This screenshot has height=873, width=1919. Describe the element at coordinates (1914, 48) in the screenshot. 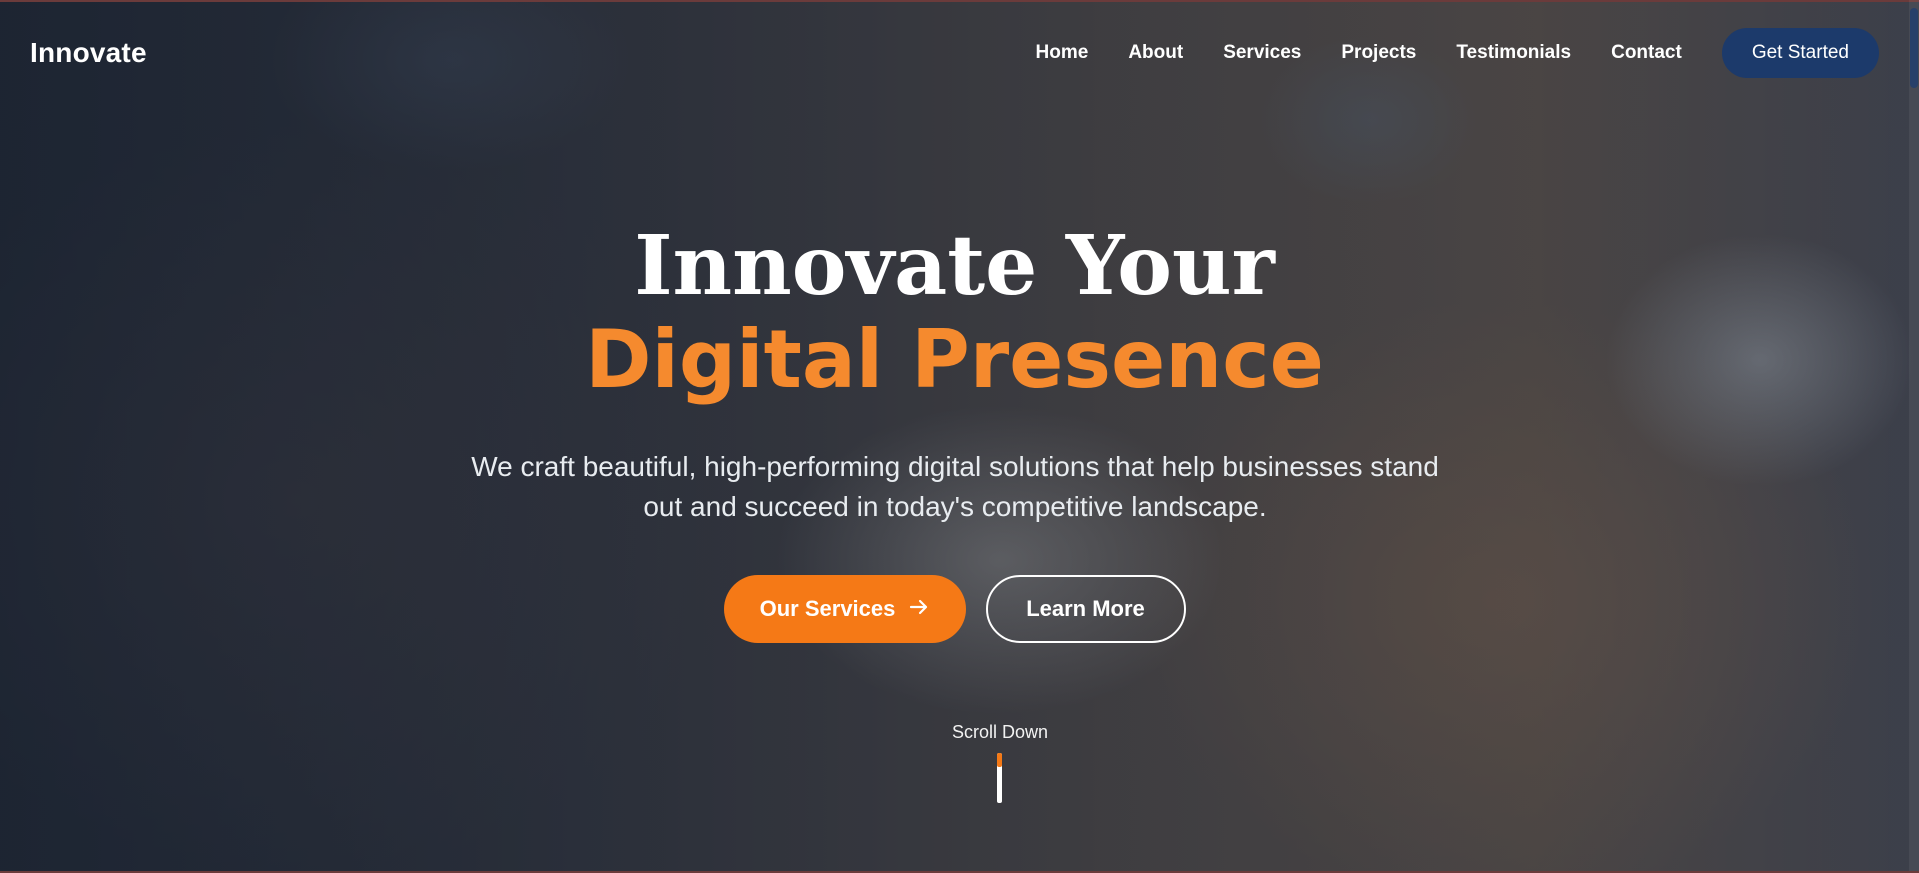

I see `scrollbar-thumb` at that location.